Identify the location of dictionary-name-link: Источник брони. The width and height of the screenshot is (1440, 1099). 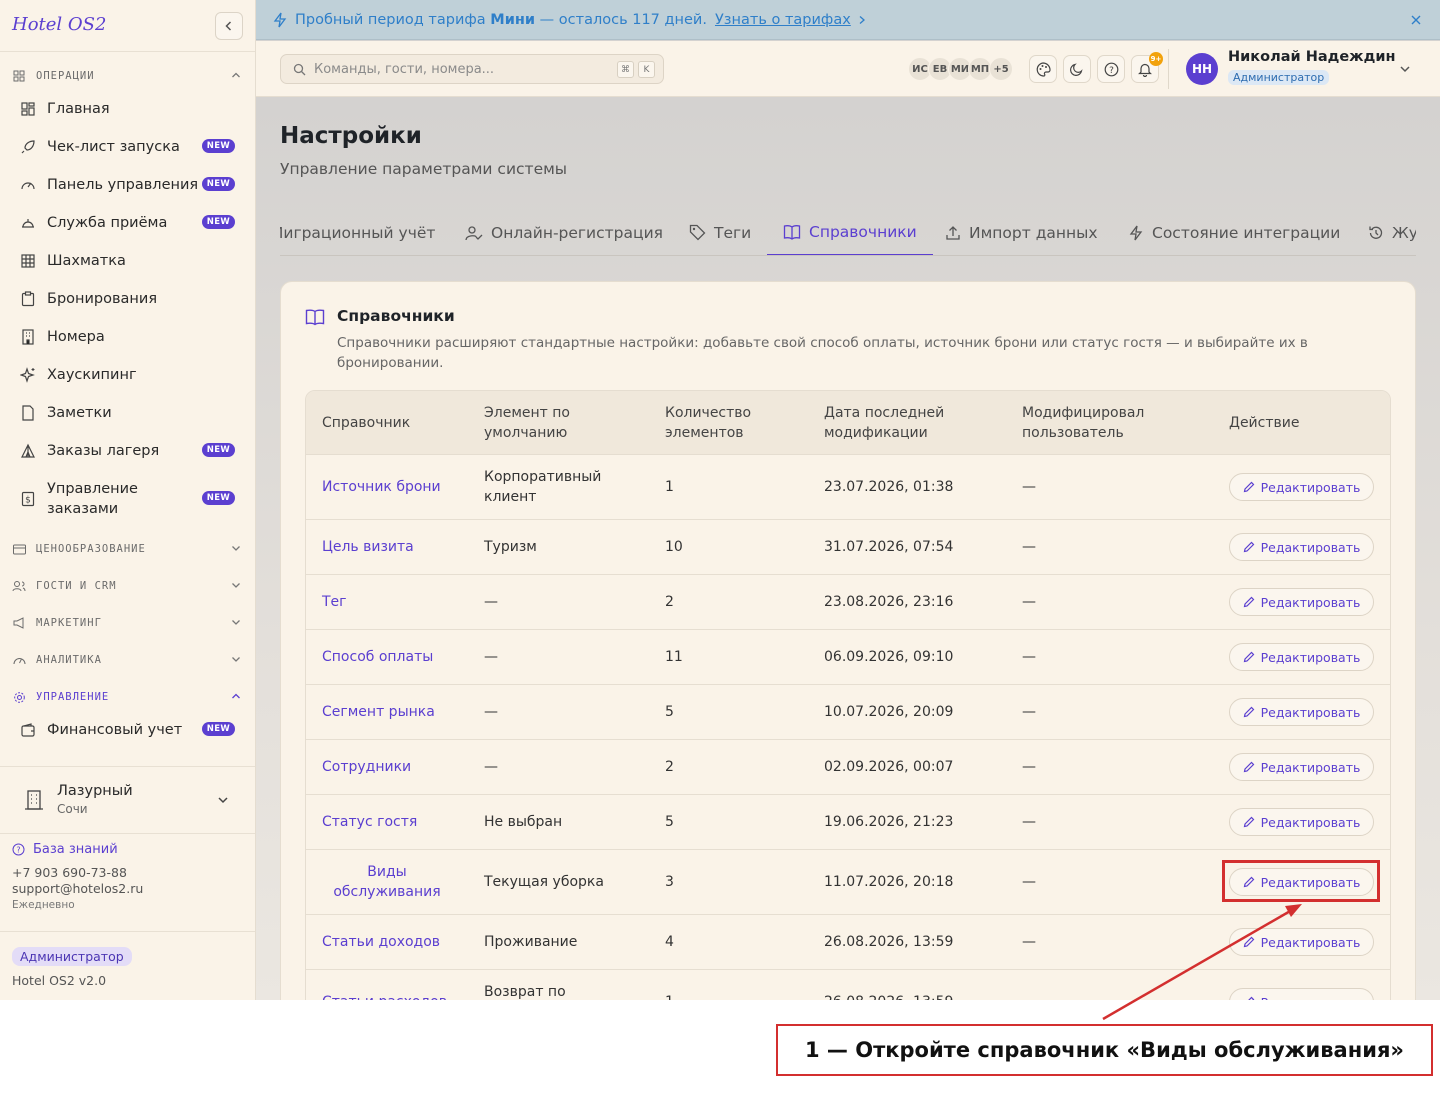
(381, 487).